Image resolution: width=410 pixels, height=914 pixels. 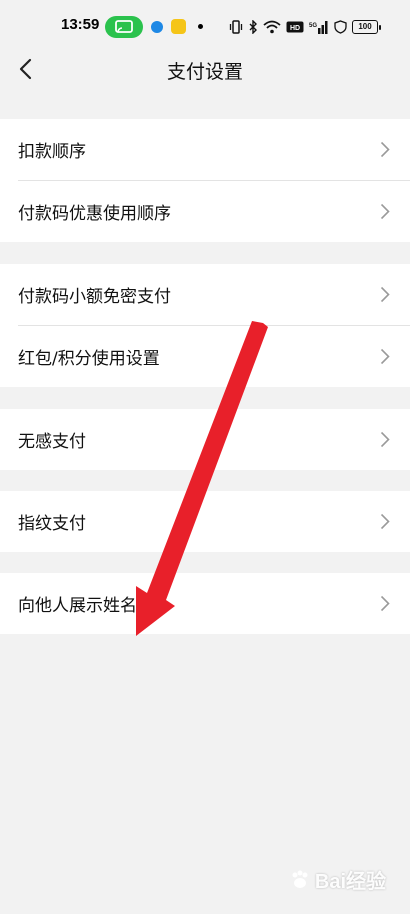 I want to click on settings-group-show-name: 向他人展示姓名, so click(x=205, y=603).